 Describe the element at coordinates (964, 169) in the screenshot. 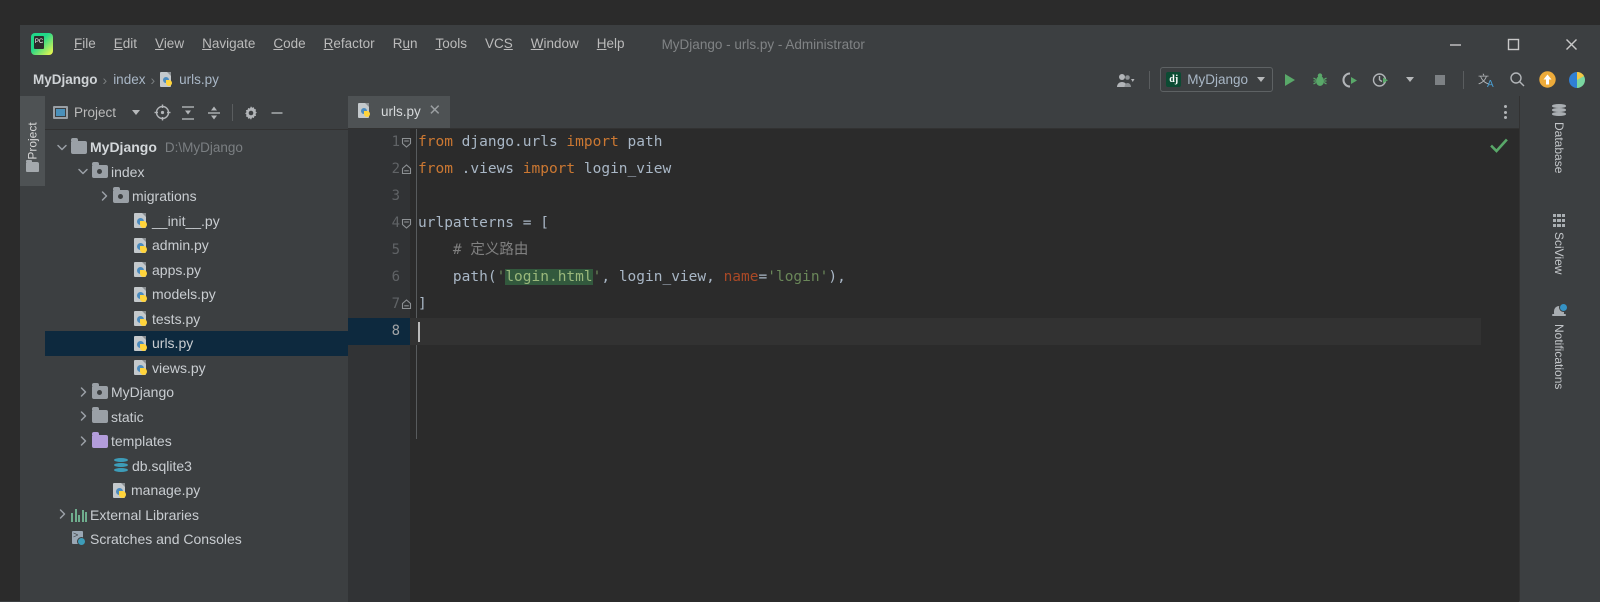

I see `code-line-2: from .views import login_view` at that location.